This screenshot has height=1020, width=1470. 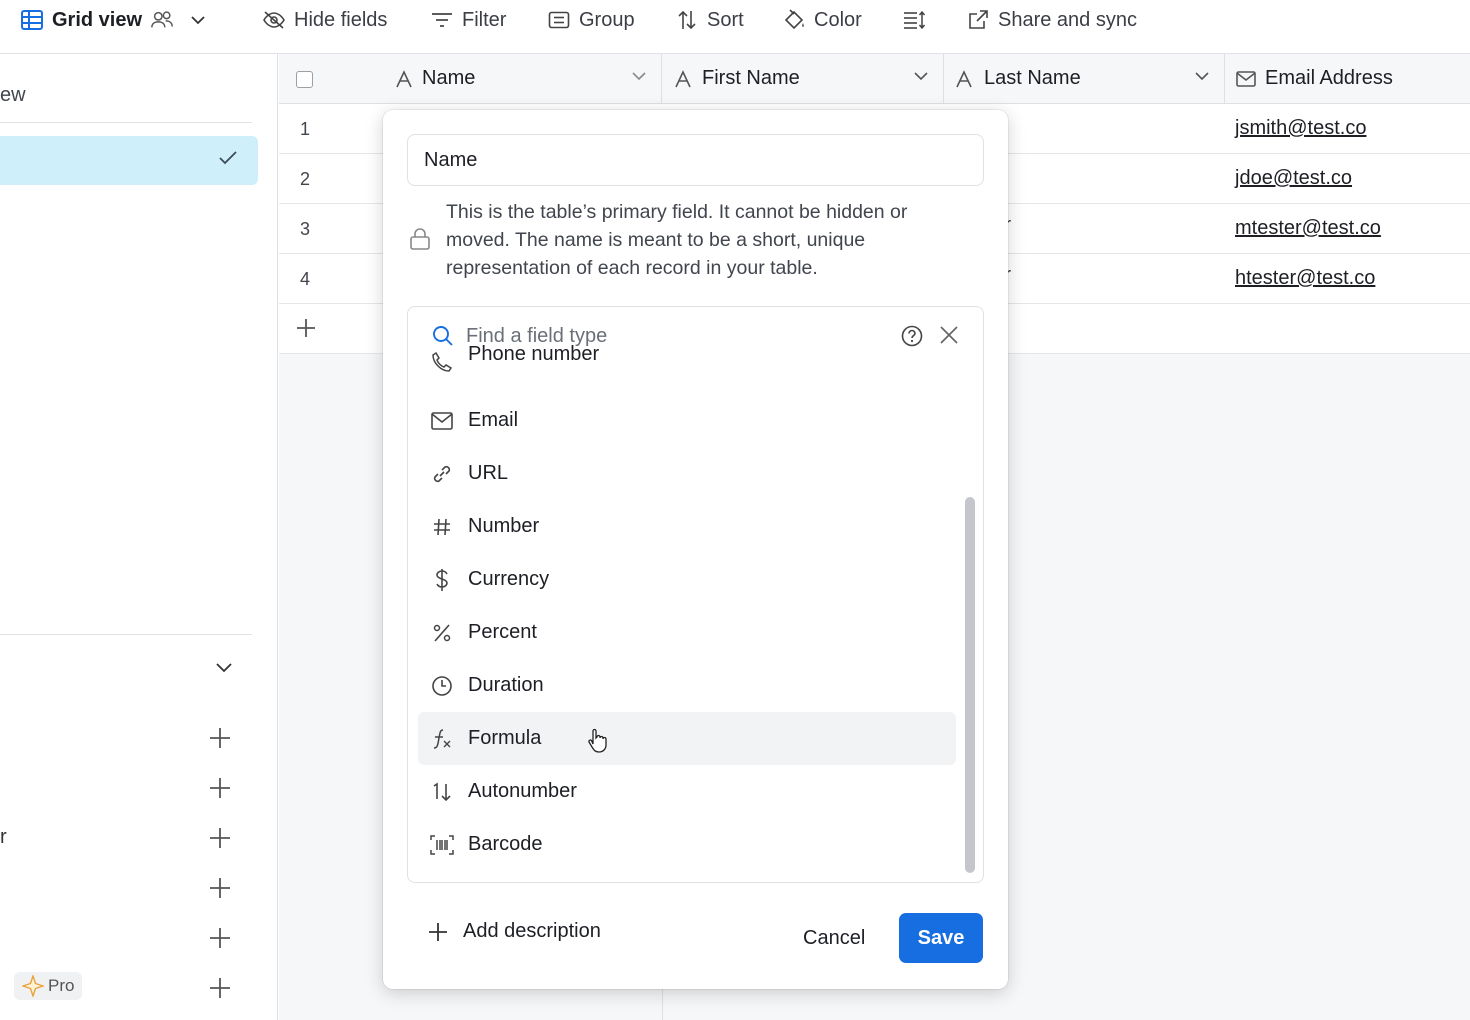 What do you see at coordinates (687, 366) in the screenshot?
I see `field-type-phone-number: Phone number` at bounding box center [687, 366].